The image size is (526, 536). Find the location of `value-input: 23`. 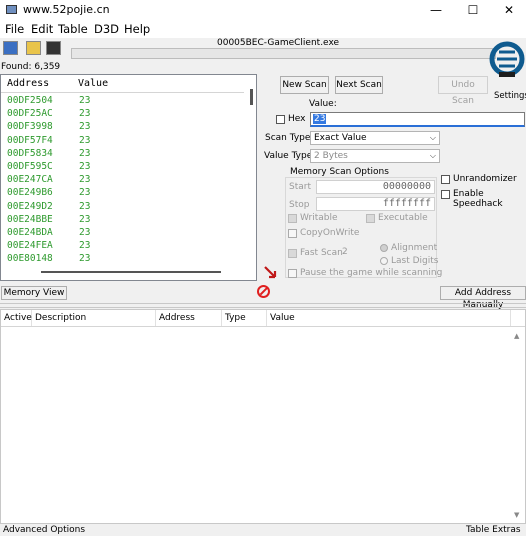

value-input: 23 is located at coordinates (417, 119).